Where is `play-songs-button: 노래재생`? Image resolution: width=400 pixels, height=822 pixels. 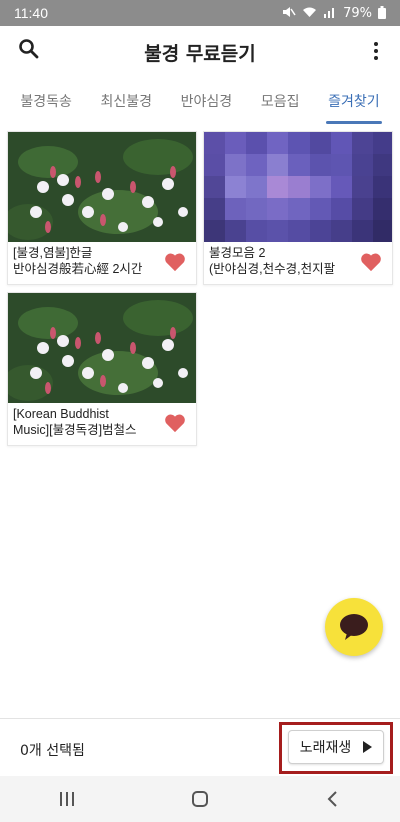 play-songs-button: 노래재생 is located at coordinates (336, 747).